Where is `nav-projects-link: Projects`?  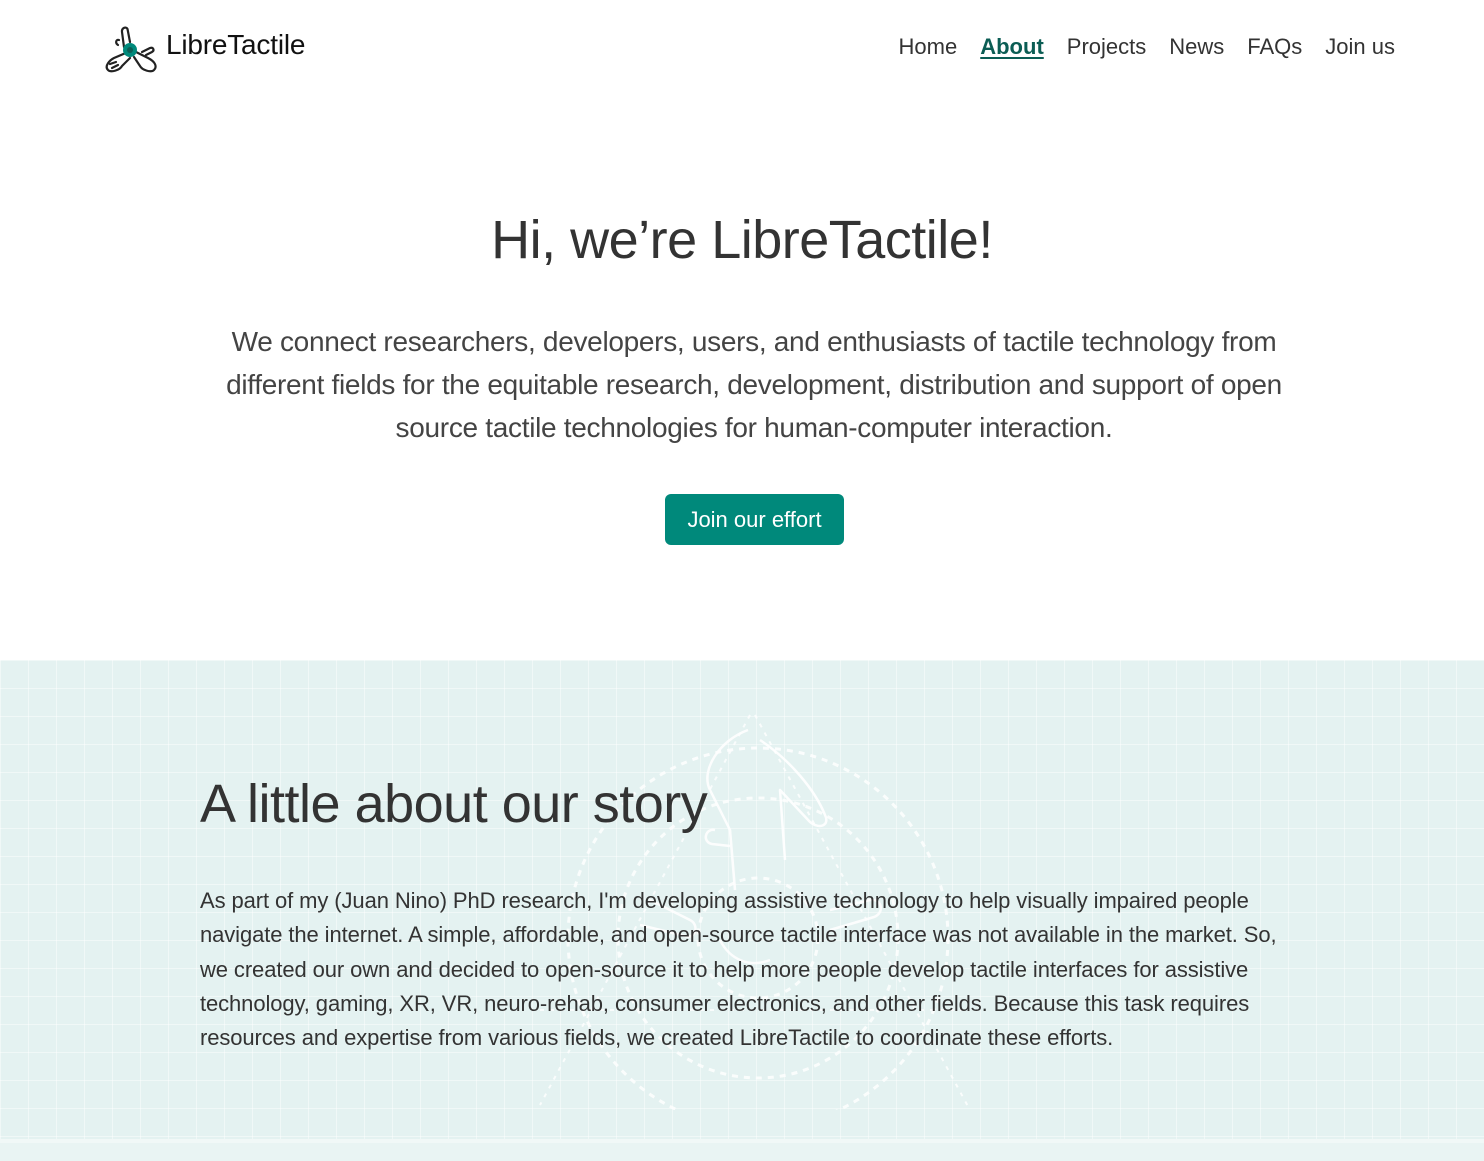
nav-projects-link: Projects is located at coordinates (1106, 47).